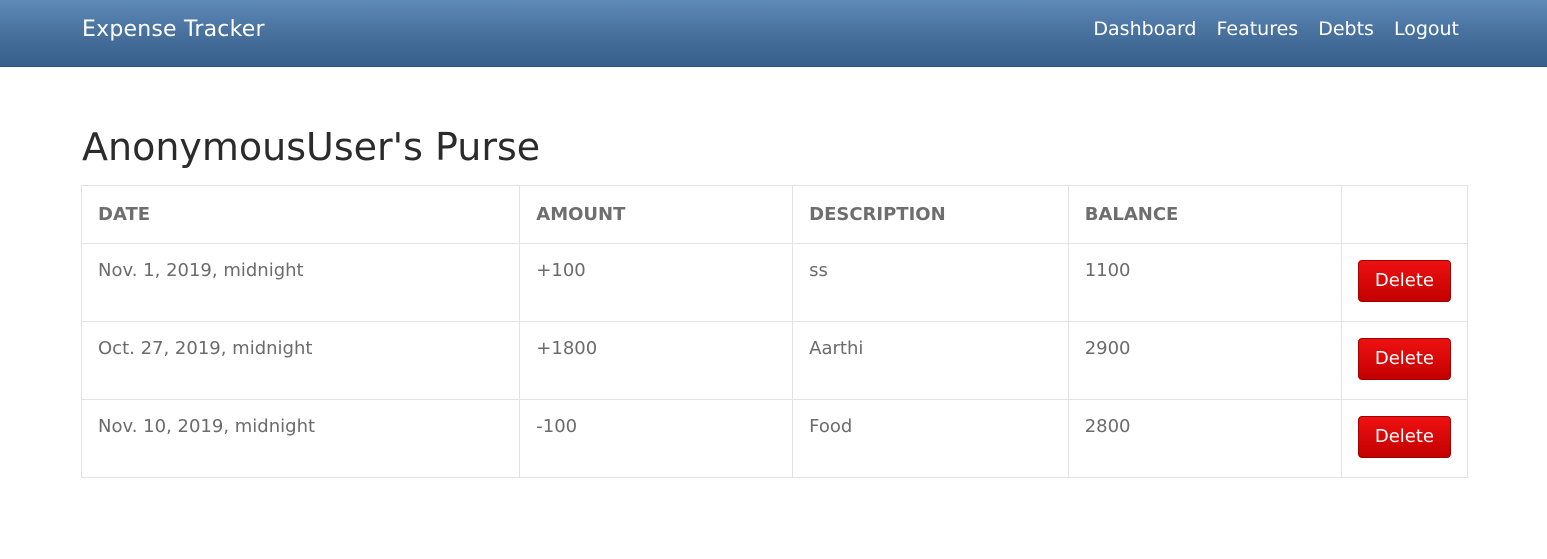 The width and height of the screenshot is (1547, 559). What do you see at coordinates (656, 282) in the screenshot?
I see `cell-amount: +100` at bounding box center [656, 282].